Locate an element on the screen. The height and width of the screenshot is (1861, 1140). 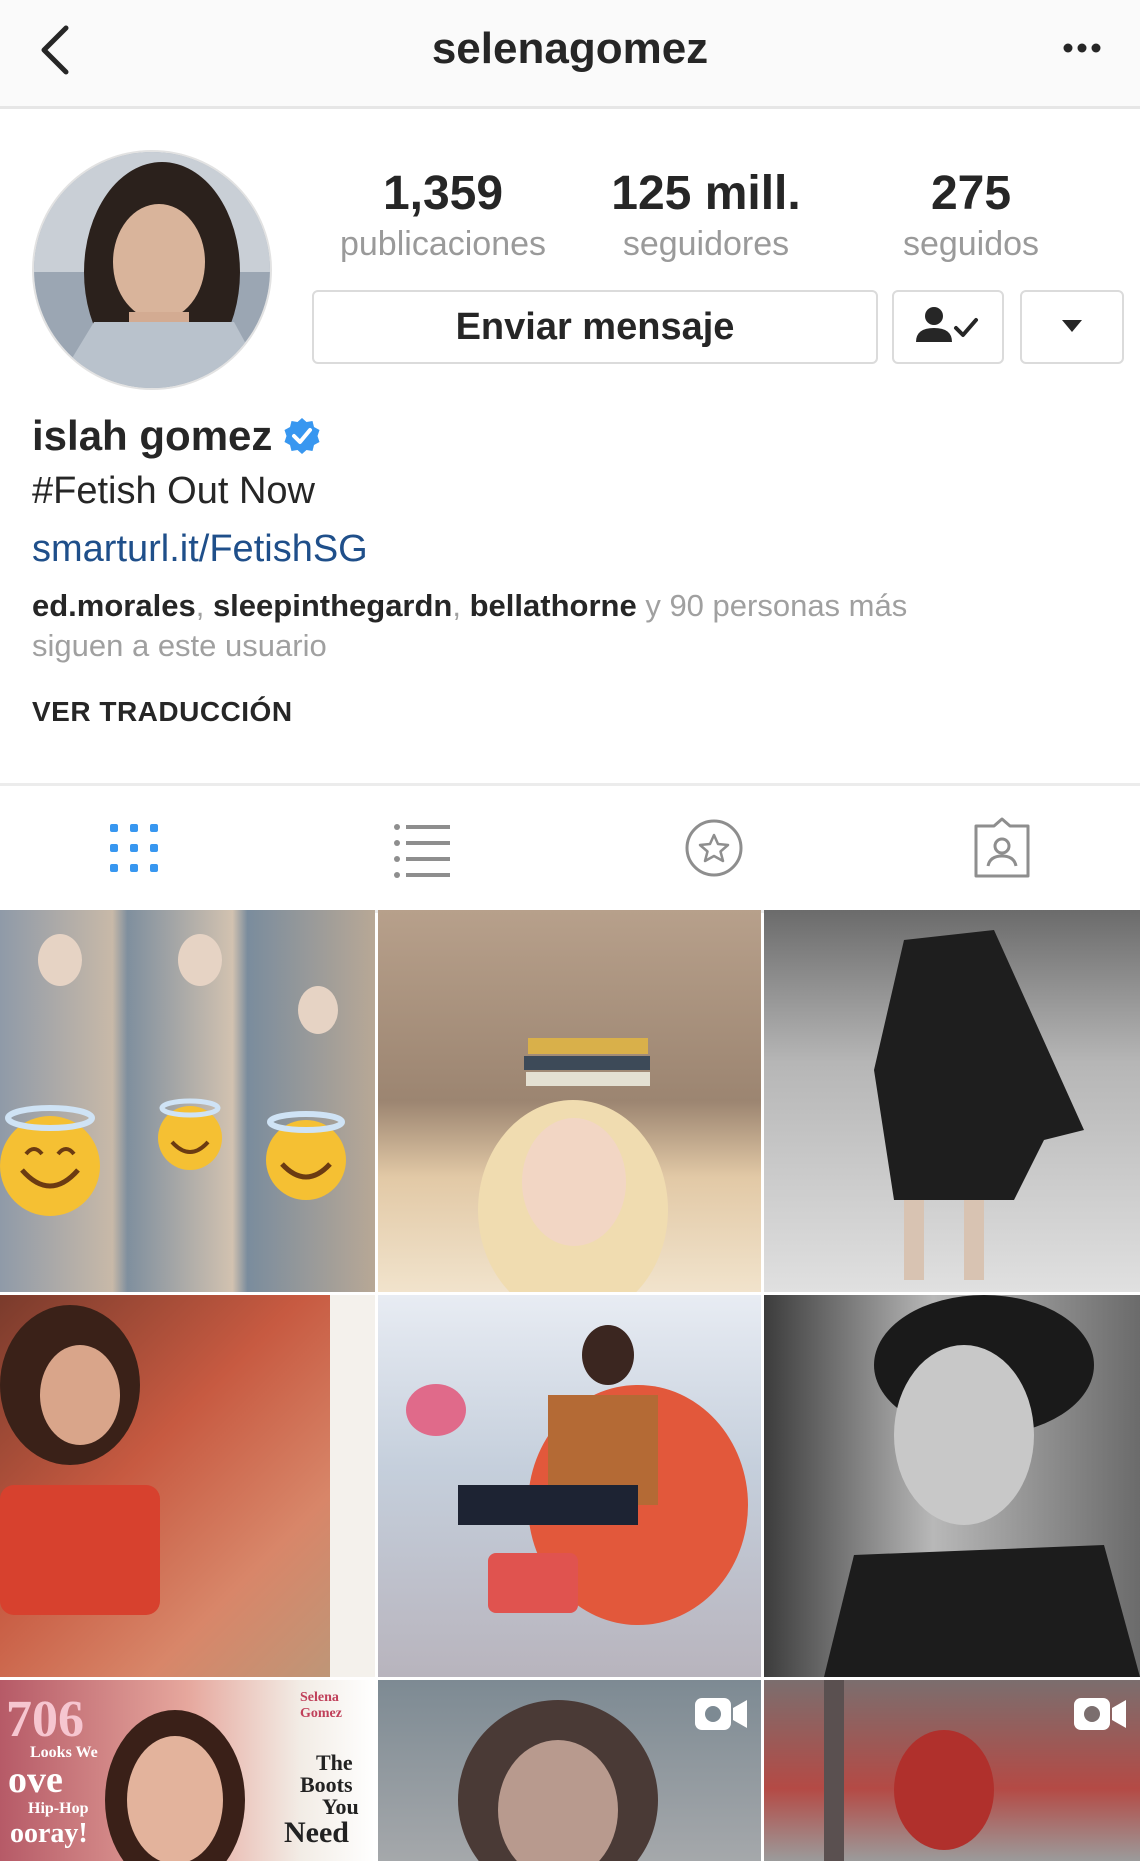
cover-number: 706 is located at coordinates (45, 1719).